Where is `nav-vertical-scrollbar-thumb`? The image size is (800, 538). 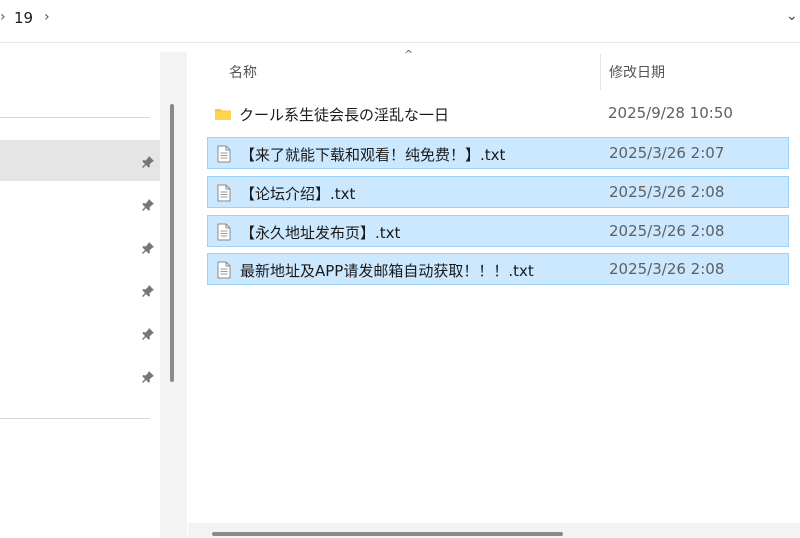 nav-vertical-scrollbar-thumb is located at coordinates (172, 243).